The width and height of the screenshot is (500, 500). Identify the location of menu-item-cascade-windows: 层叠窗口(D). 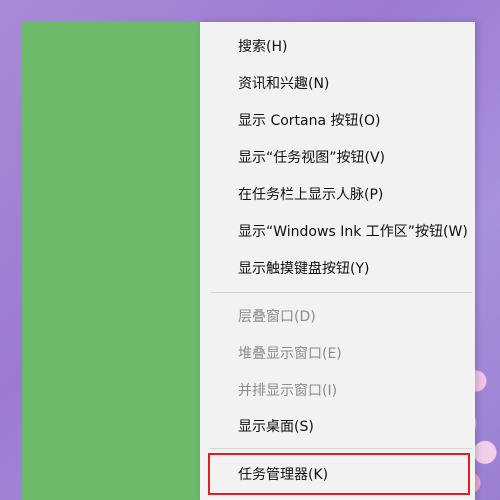
(277, 317).